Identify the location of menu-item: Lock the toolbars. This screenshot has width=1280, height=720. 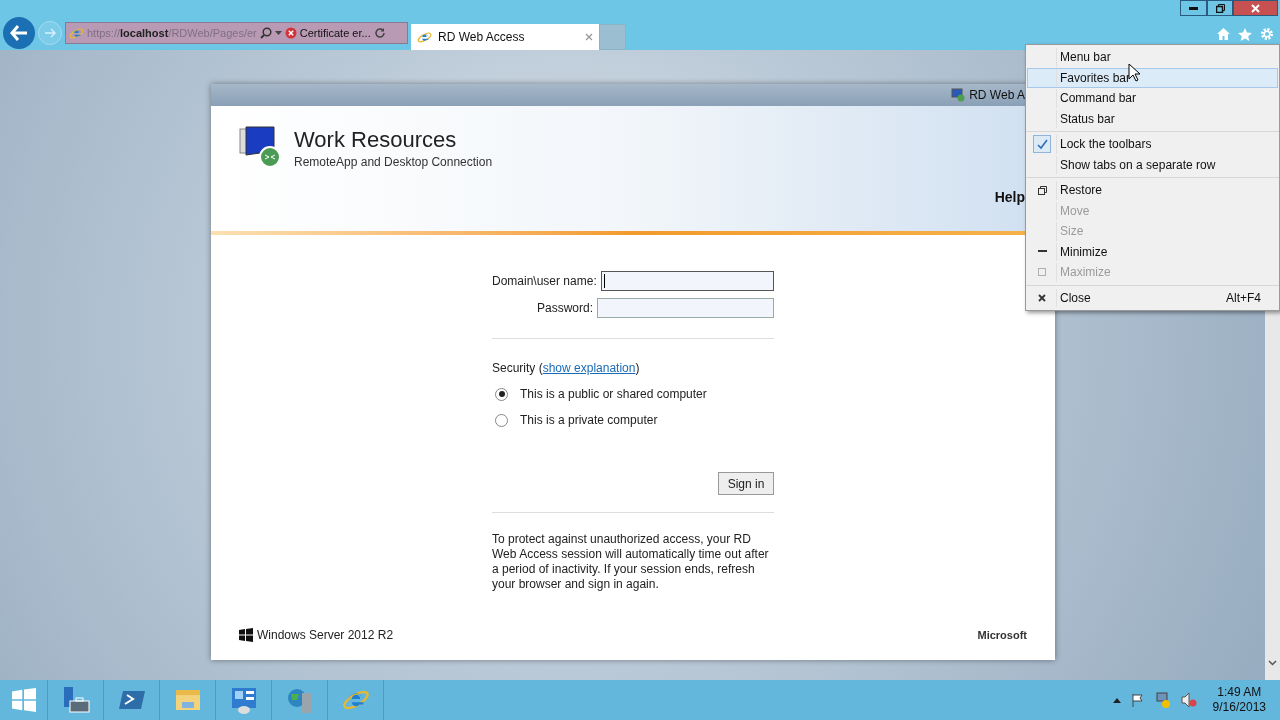
(1152, 144).